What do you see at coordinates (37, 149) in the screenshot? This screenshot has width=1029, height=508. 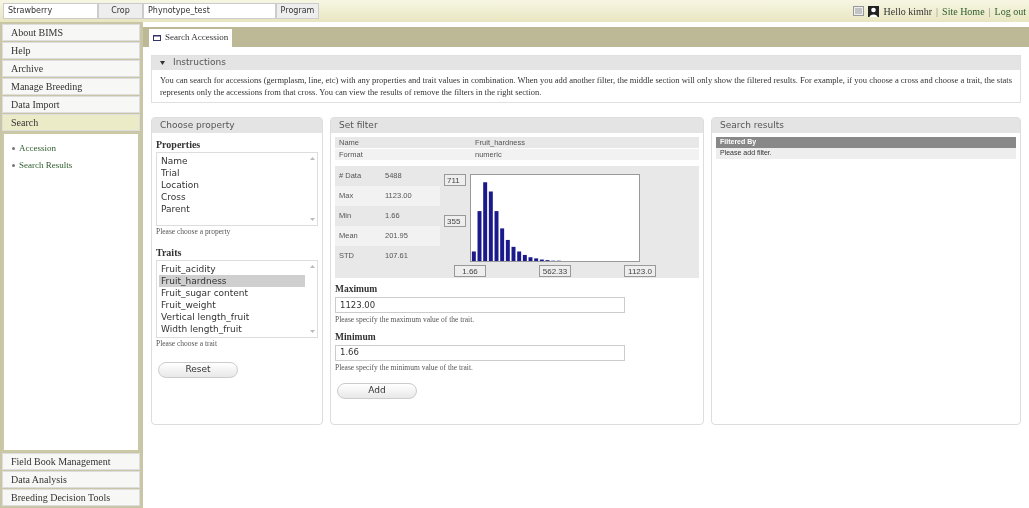 I see `submenu-link: Accession` at bounding box center [37, 149].